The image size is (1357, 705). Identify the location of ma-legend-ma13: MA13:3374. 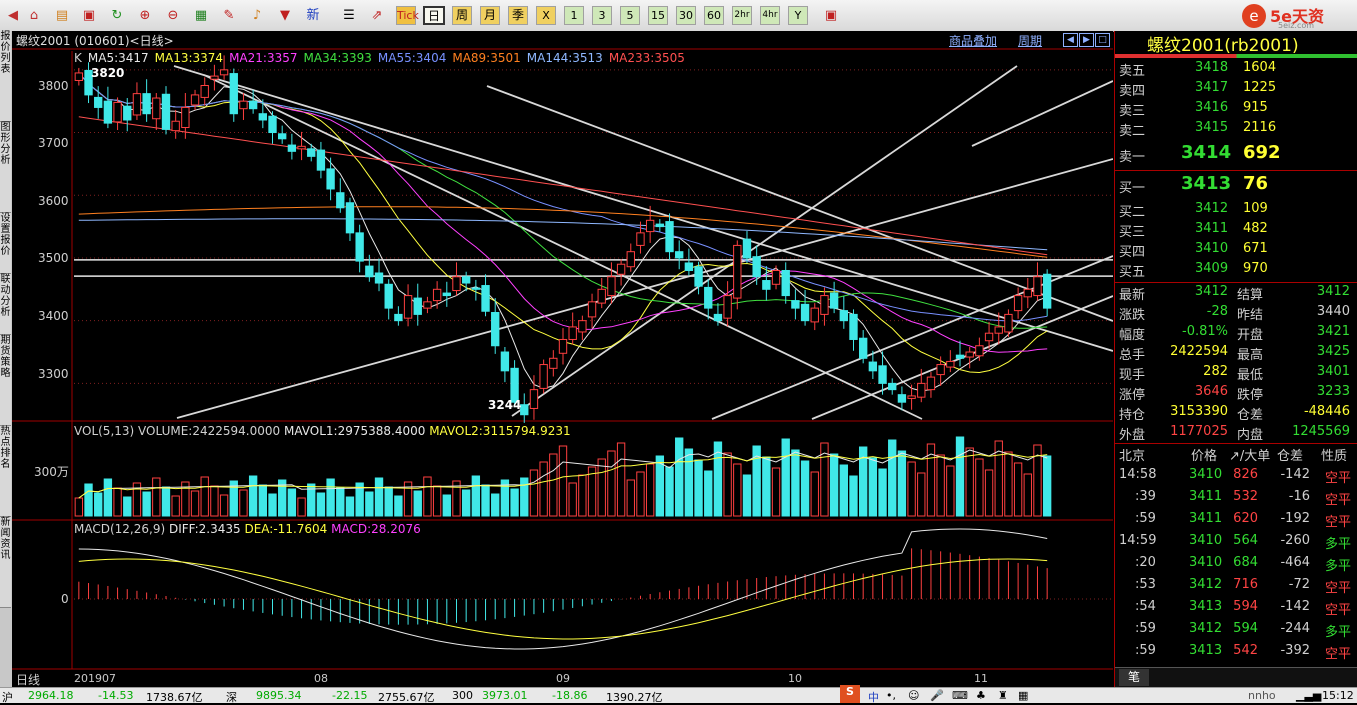
(189, 58).